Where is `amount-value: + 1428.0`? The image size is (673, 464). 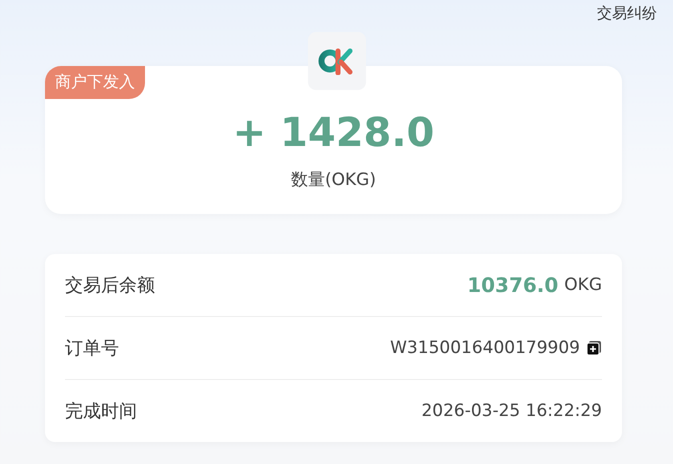 amount-value: + 1428.0 is located at coordinates (333, 133).